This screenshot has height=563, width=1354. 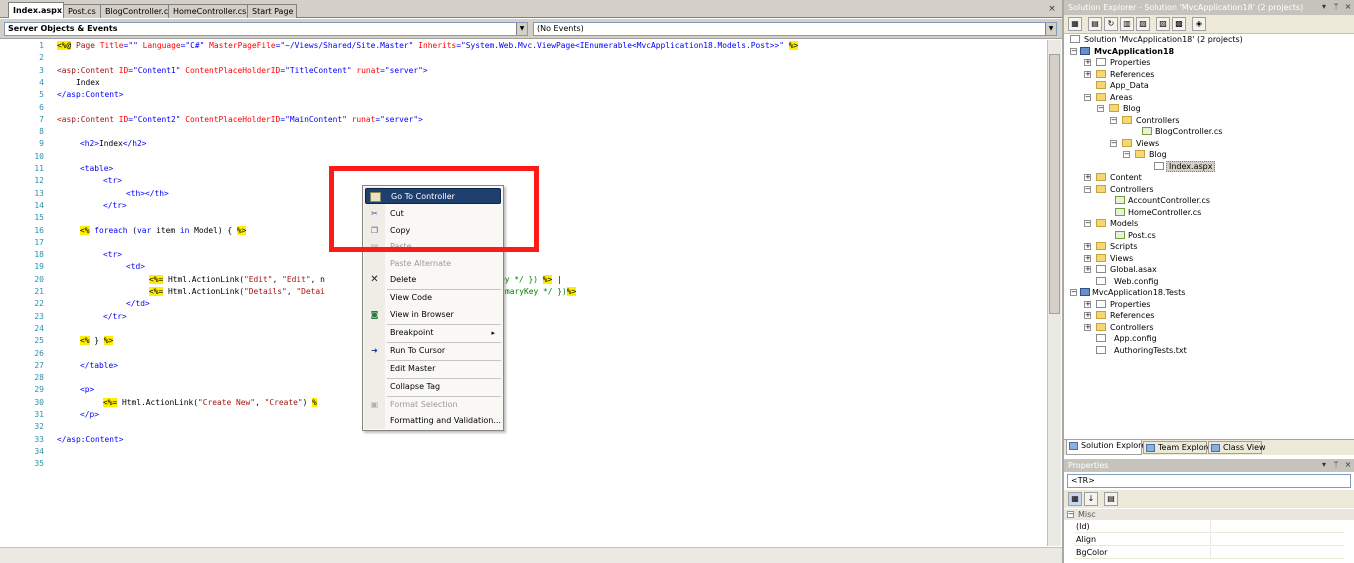 What do you see at coordinates (1075, 24) in the screenshot?
I see `properties-icon: ▦` at bounding box center [1075, 24].